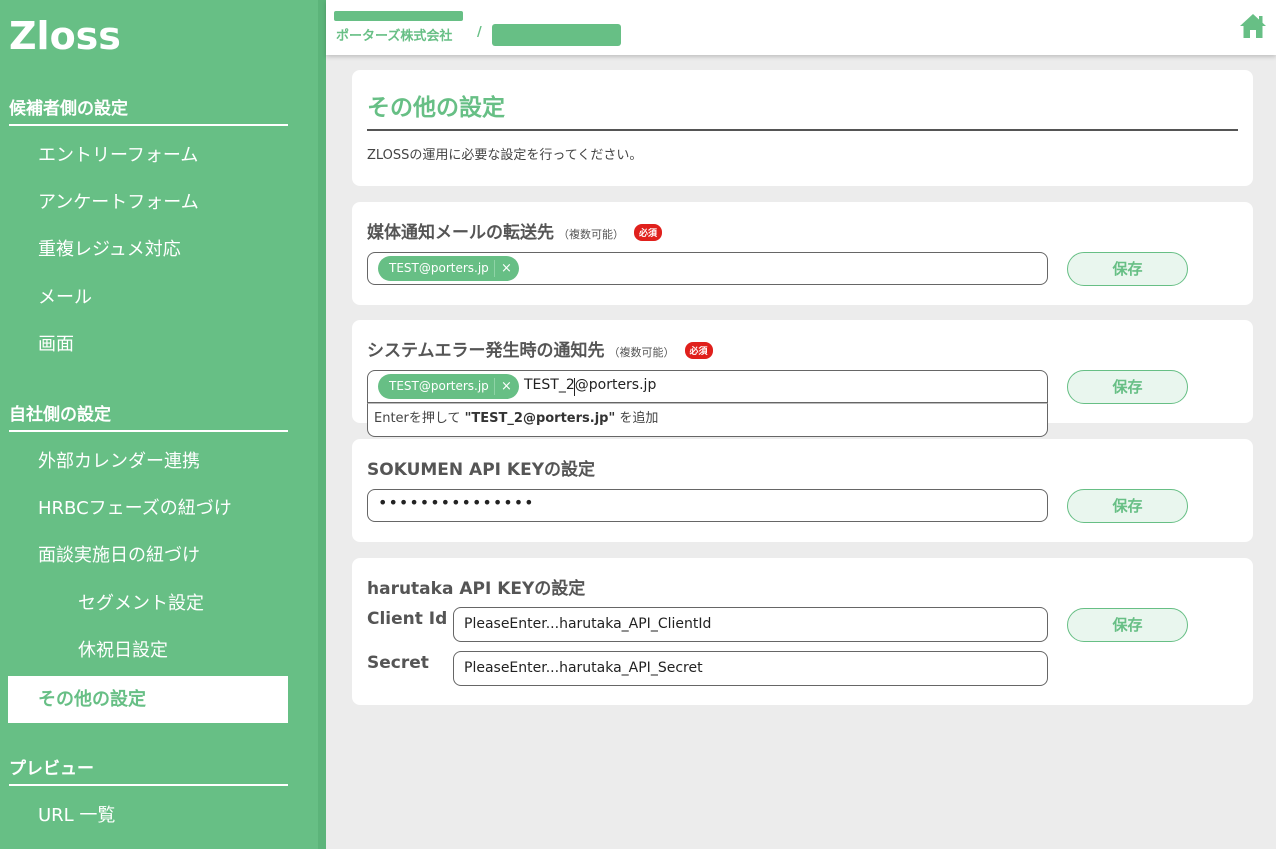 This screenshot has height=849, width=1276. What do you see at coordinates (707, 386) in the screenshot?
I see `system-error-email-input: TEST@porters.jp × TEST_2@porters.jp` at bounding box center [707, 386].